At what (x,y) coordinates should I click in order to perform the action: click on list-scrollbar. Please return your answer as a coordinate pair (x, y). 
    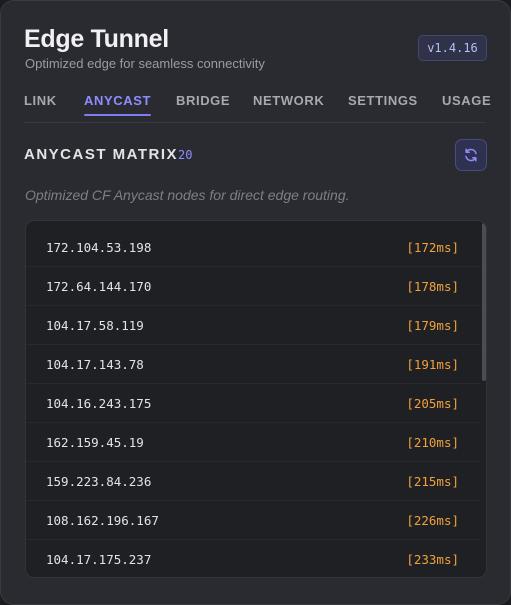
    Looking at the image, I should click on (483, 399).